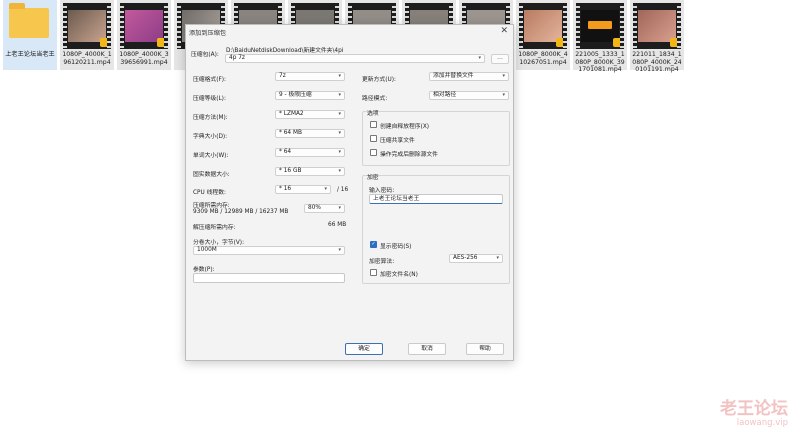 Image resolution: width=800 pixels, height=438 pixels. I want to click on options-title: 选项, so click(373, 114).